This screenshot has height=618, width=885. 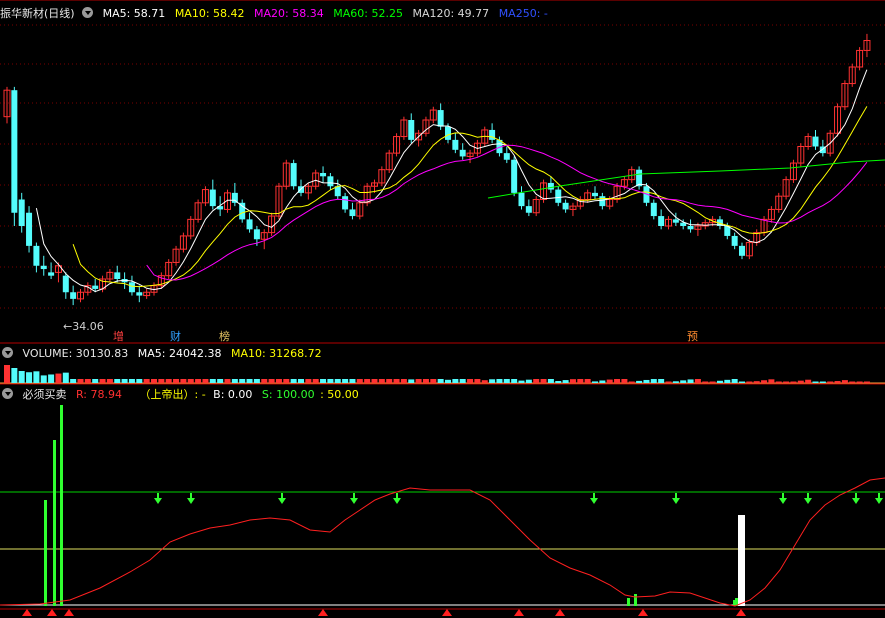 What do you see at coordinates (118, 336) in the screenshot?
I see `tag-increase: 增` at bounding box center [118, 336].